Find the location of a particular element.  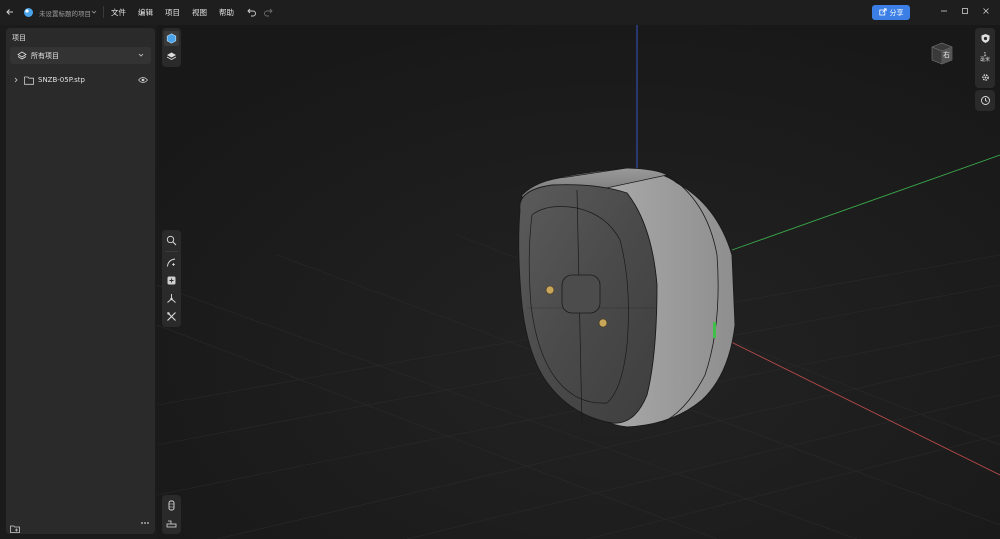

project-select-label: 所有项目 is located at coordinates (45, 55).